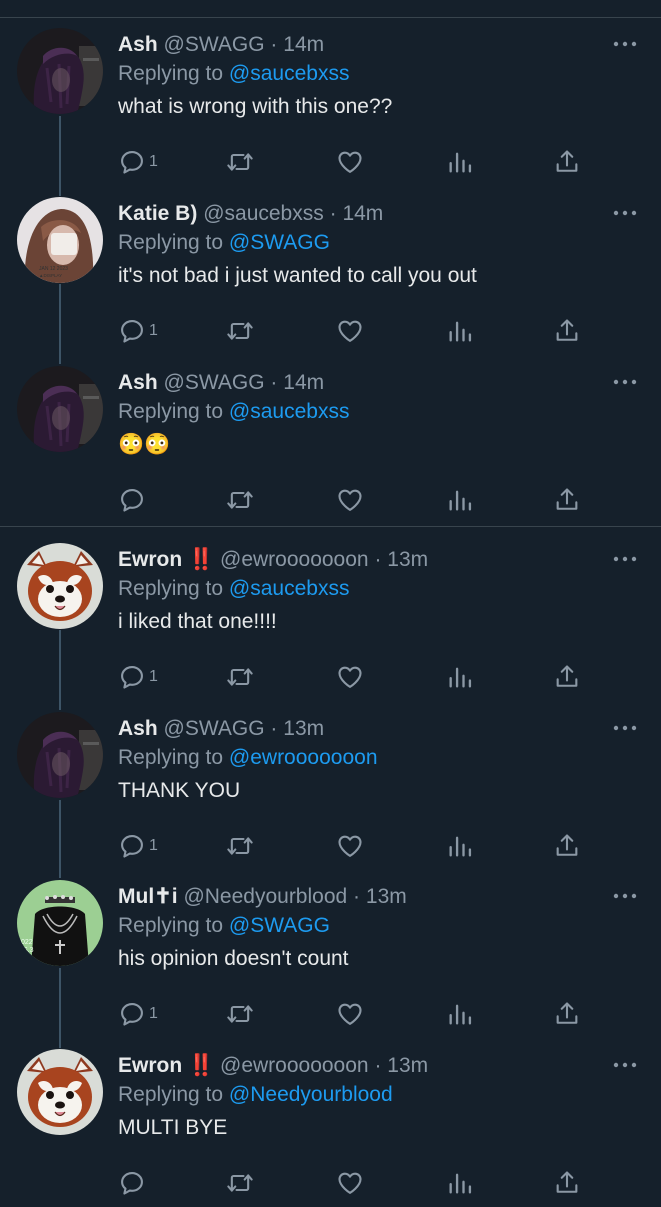 This screenshot has width=661, height=1207. What do you see at coordinates (359, 45) in the screenshot?
I see `tweet-header: Ash @SWAGG · 14m` at bounding box center [359, 45].